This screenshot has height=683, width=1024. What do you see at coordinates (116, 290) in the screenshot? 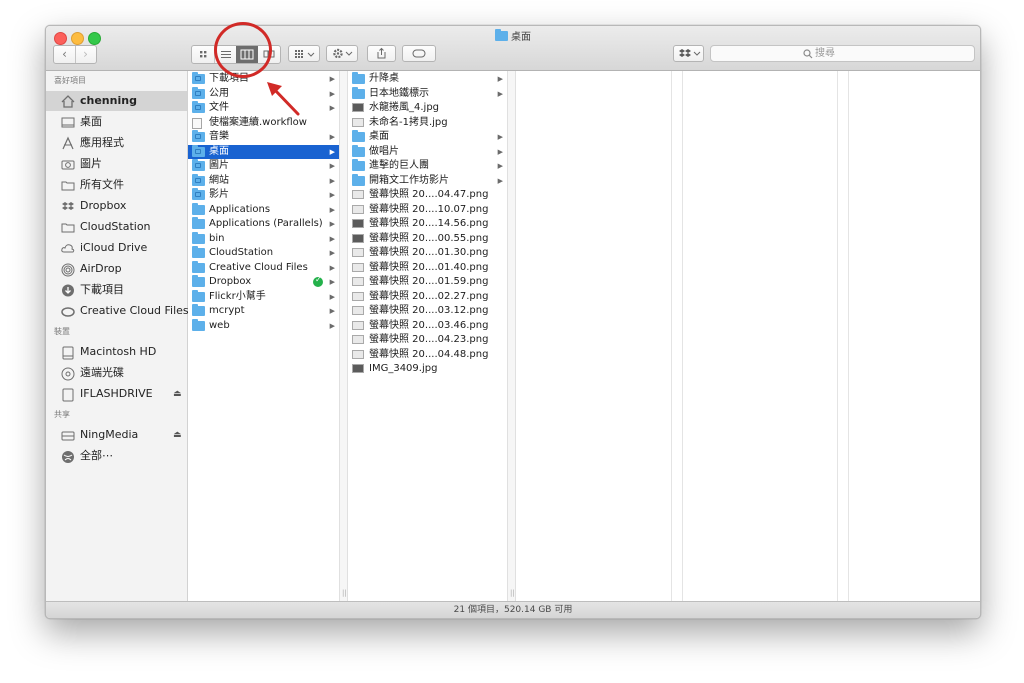
I see `sidebar-item: 下載項目` at bounding box center [116, 290].